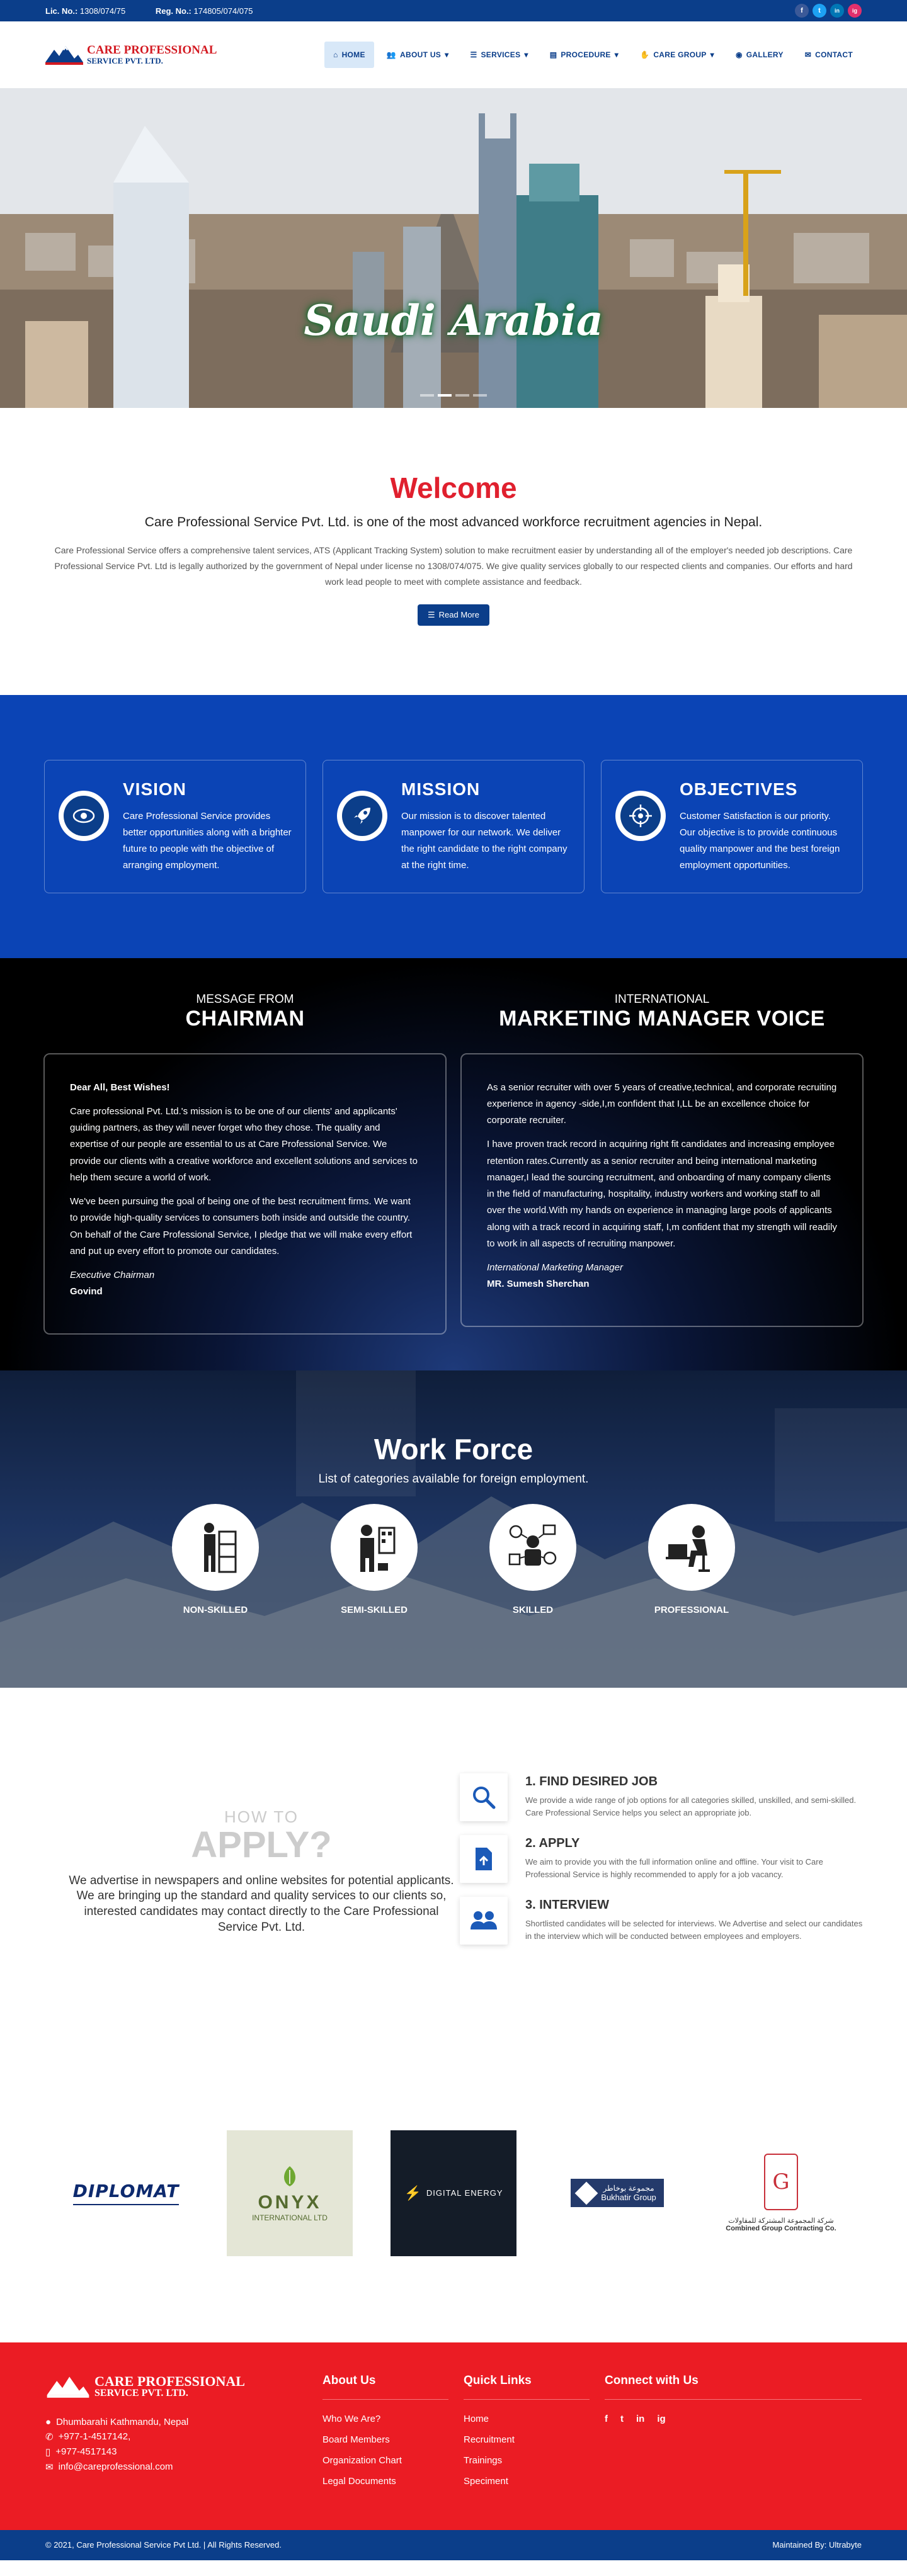 The image size is (907, 2576). I want to click on logo-underline, so click(126, 2205).